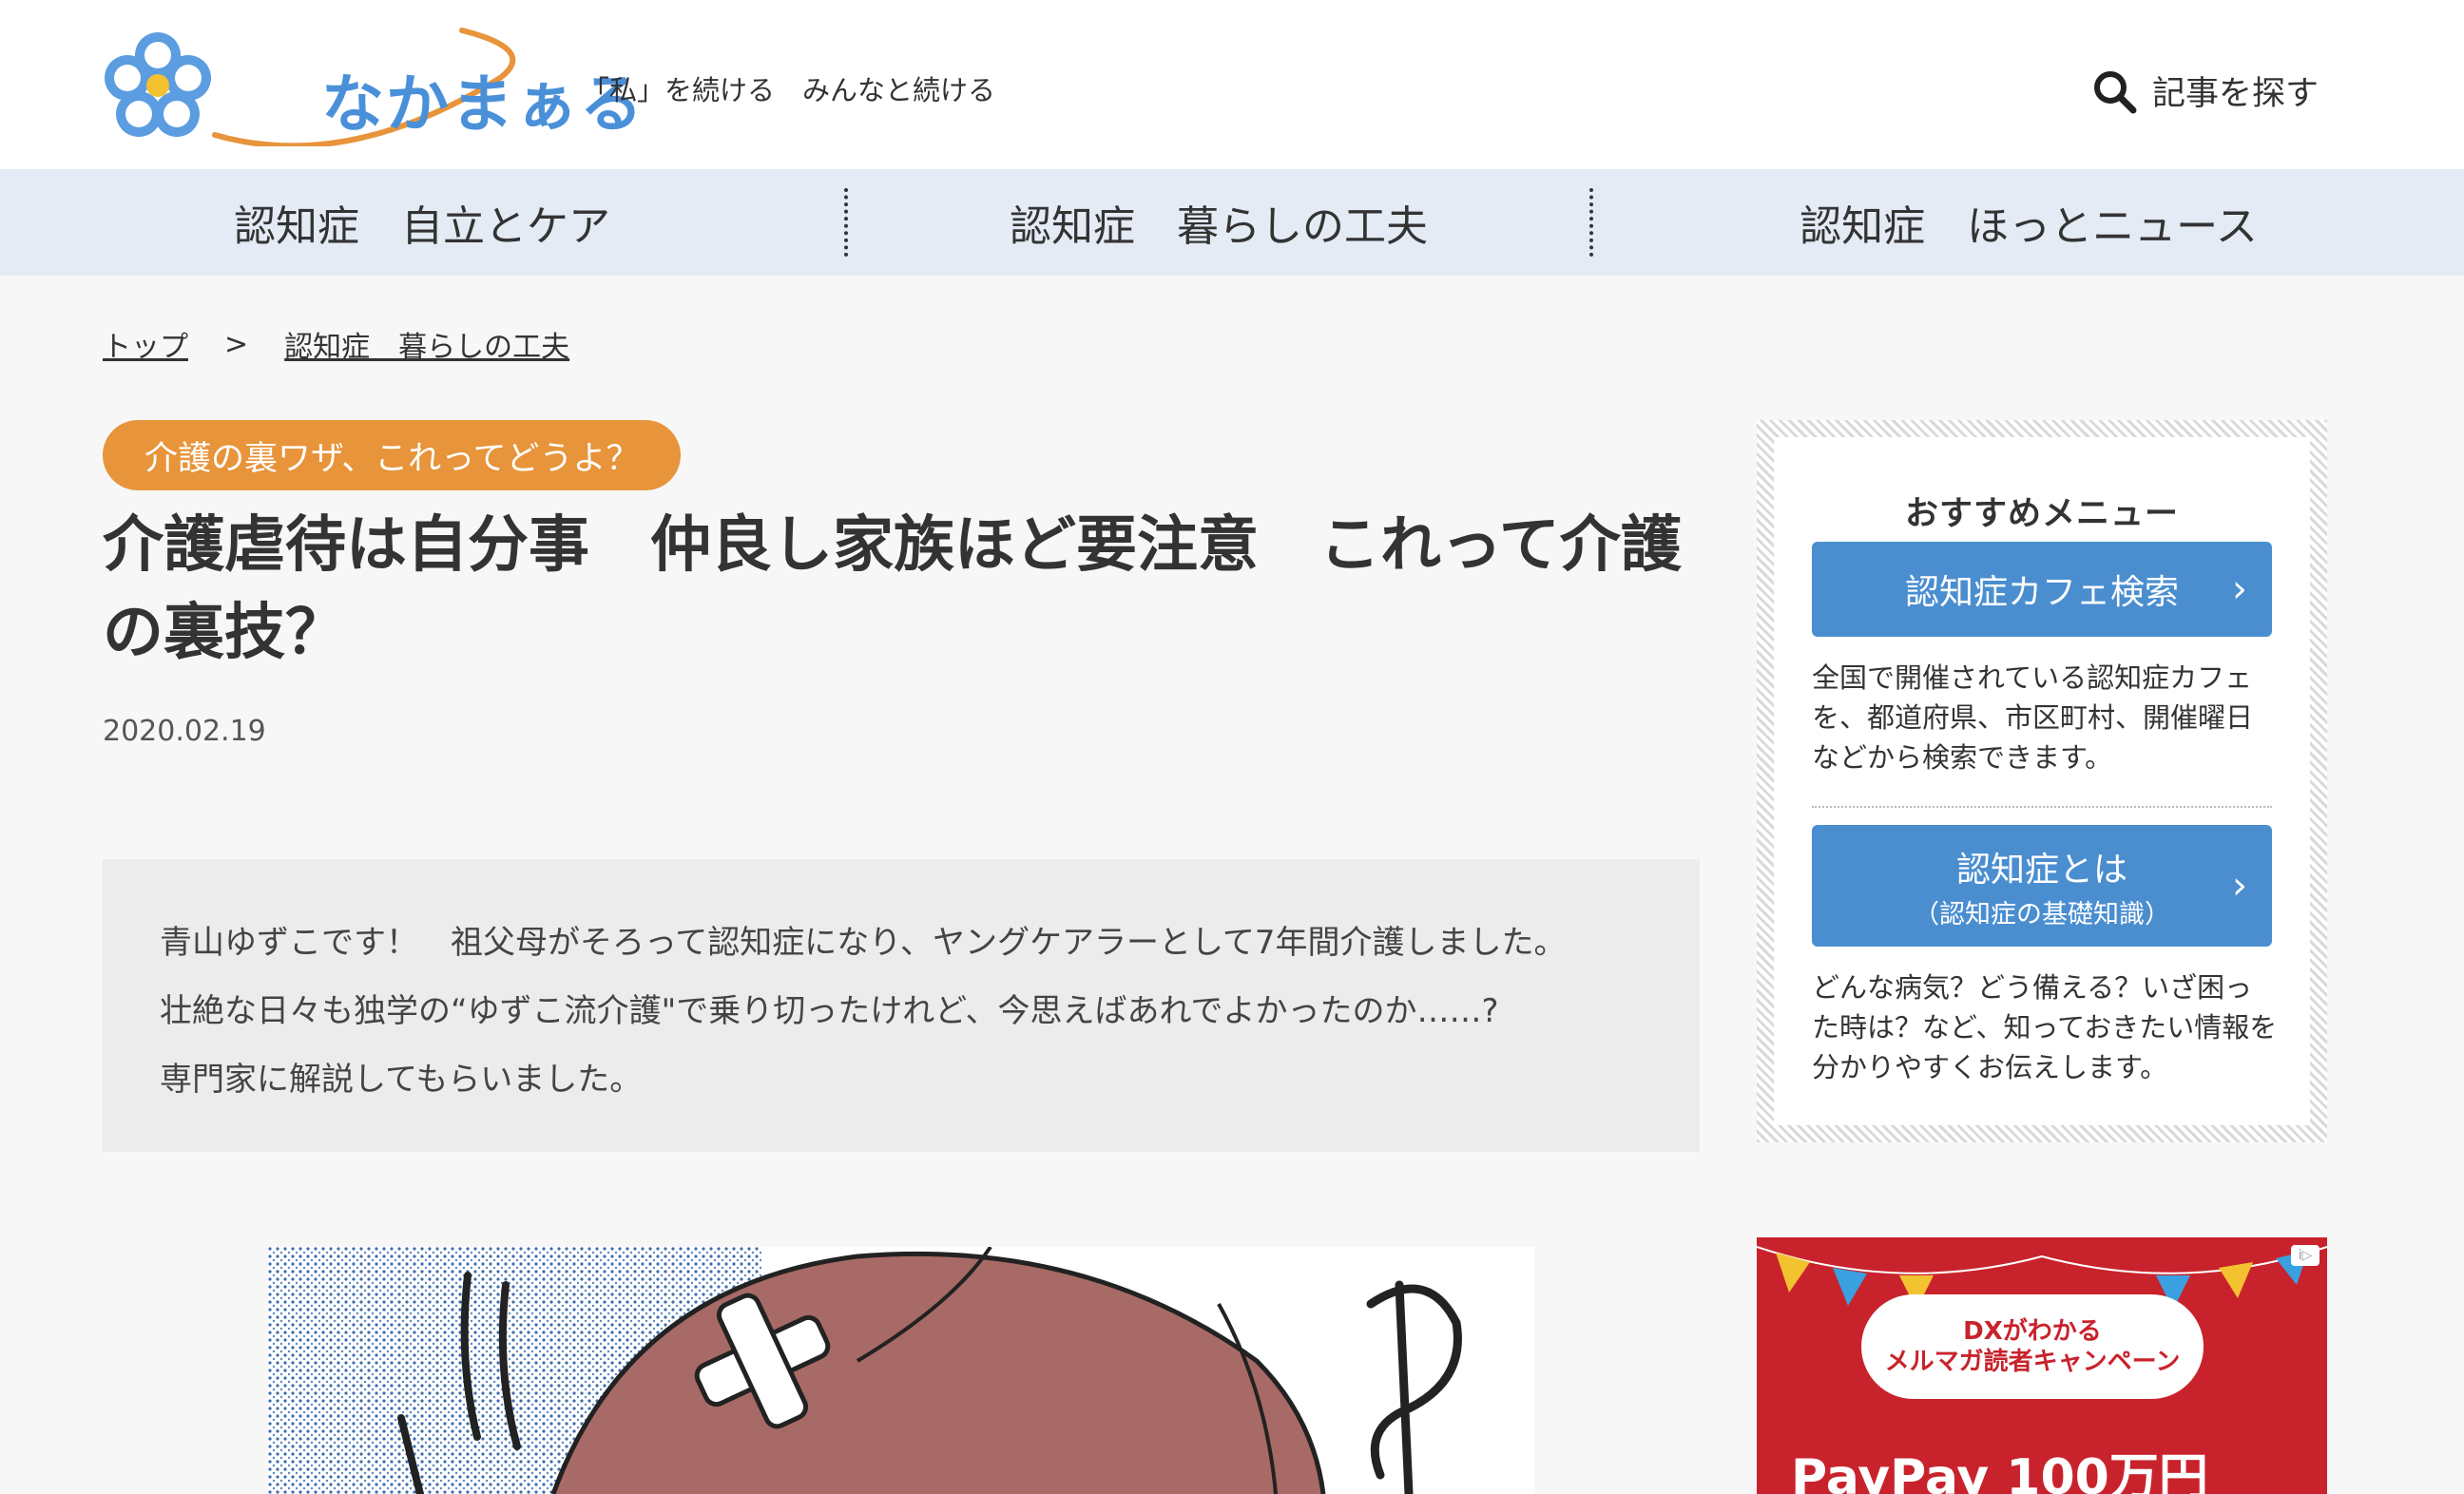 Image resolution: width=2464 pixels, height=1494 pixels. Describe the element at coordinates (2042, 807) in the screenshot. I see `menu-divider` at that location.